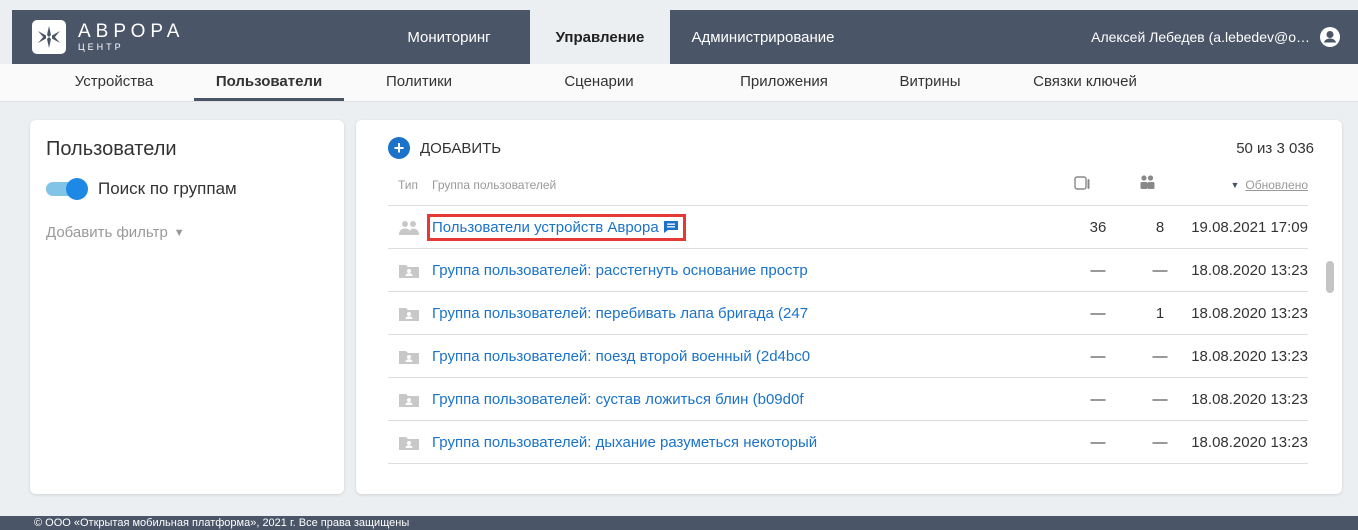  What do you see at coordinates (848, 190) in the screenshot?
I see `table-header: Тип Группа пользователей ▼ Обновлено` at bounding box center [848, 190].